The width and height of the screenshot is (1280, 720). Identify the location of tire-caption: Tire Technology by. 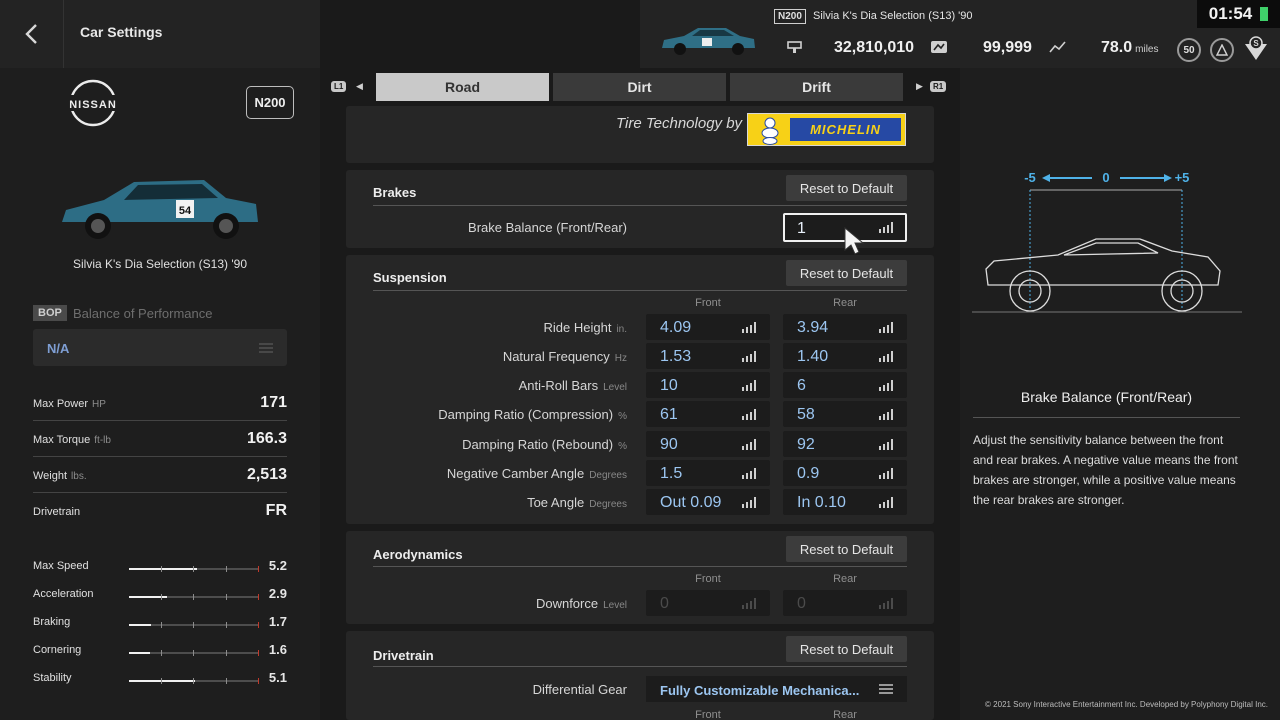
(679, 123).